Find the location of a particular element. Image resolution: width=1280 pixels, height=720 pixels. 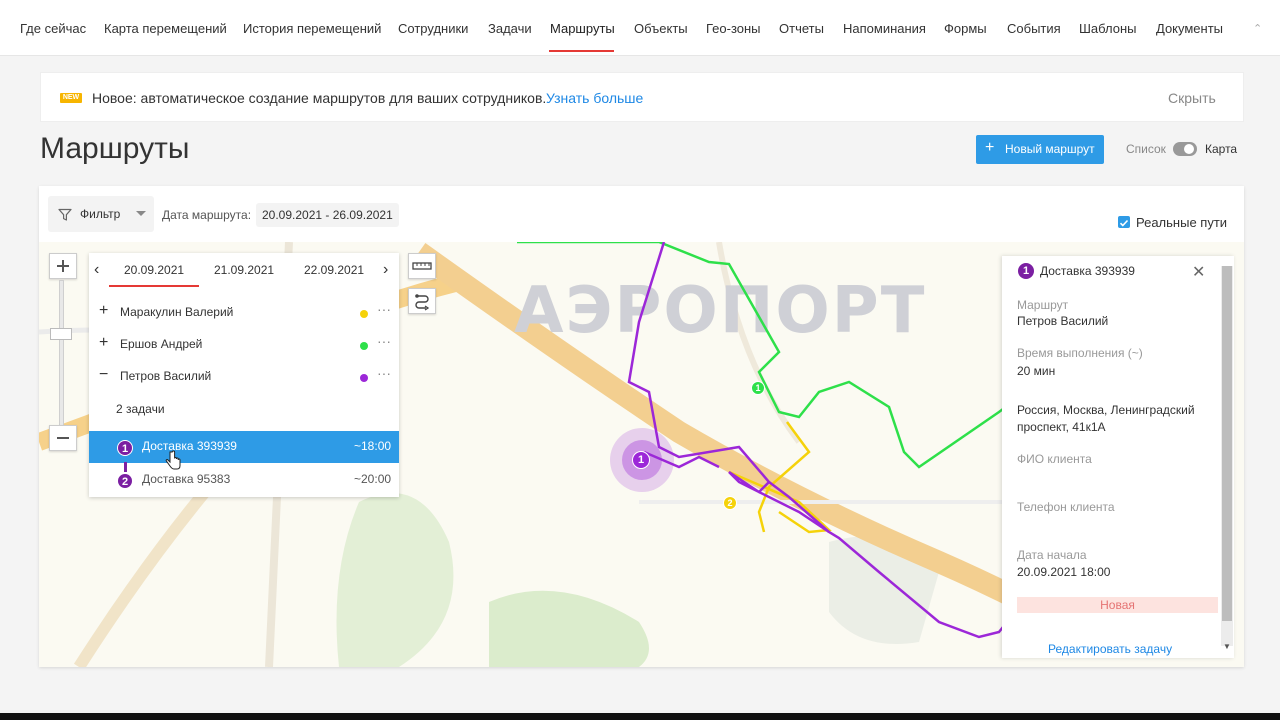

nav-item-tasks: Задачи is located at coordinates (510, 28).